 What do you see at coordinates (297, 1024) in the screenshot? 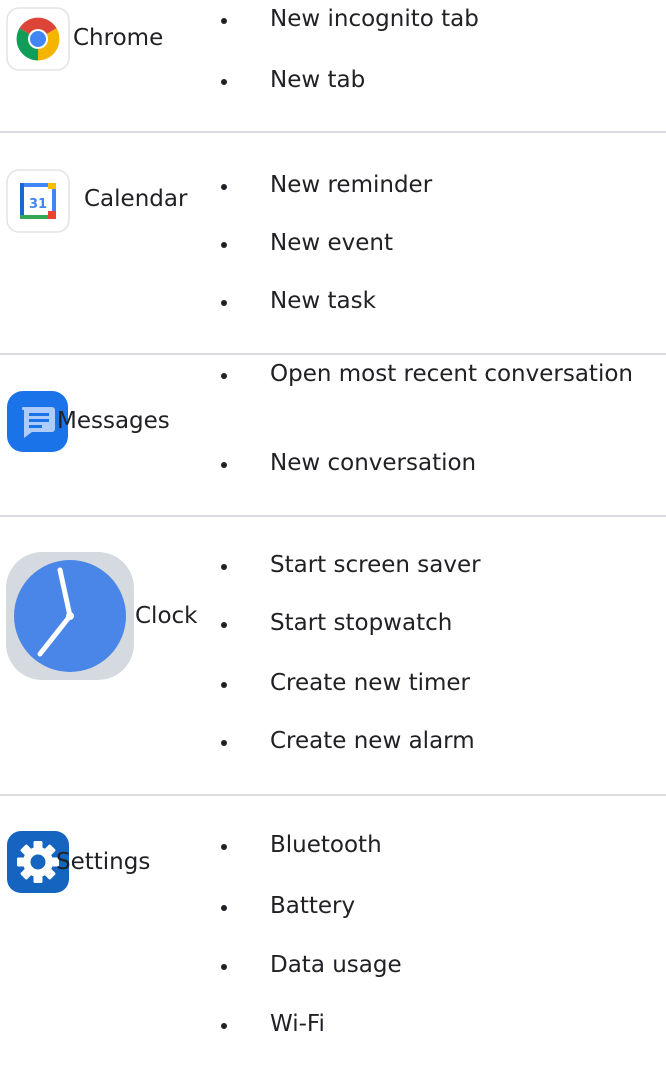
I see `action-label: Wi-Fi` at bounding box center [297, 1024].